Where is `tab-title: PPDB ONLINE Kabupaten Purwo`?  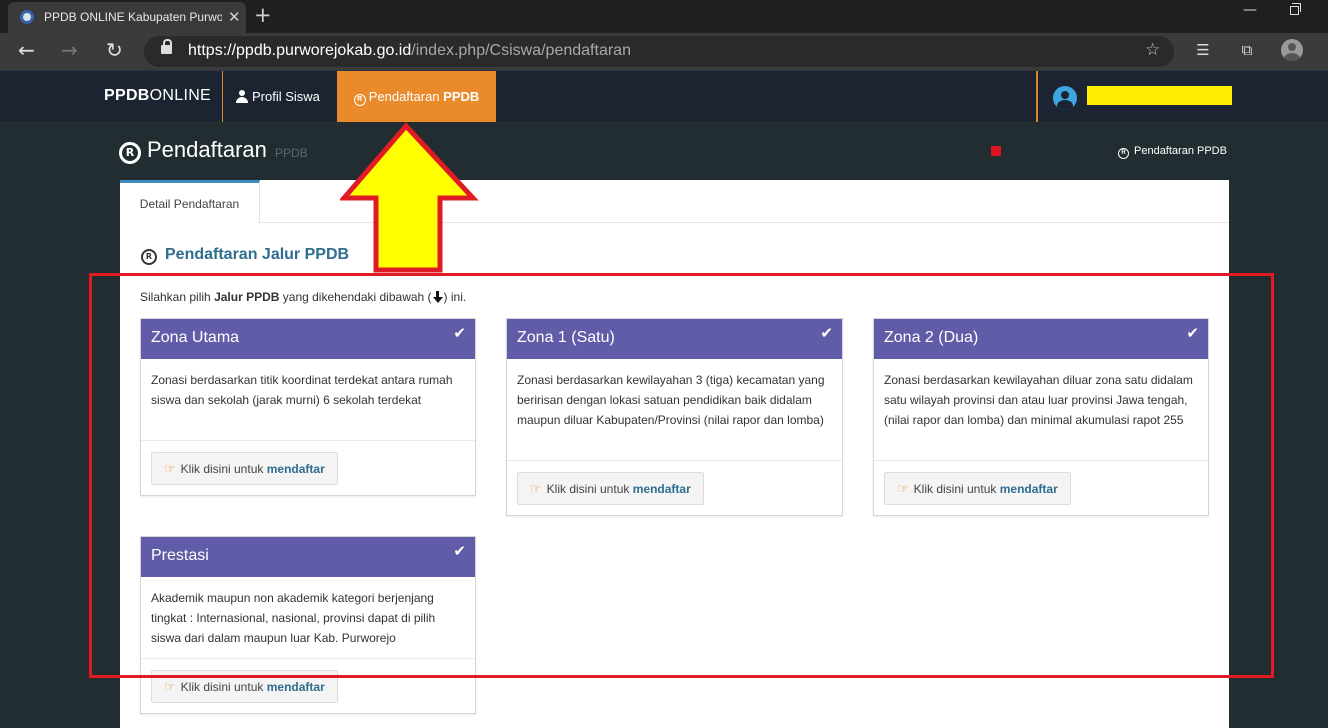
tab-title: PPDB ONLINE Kabupaten Purwo is located at coordinates (133, 17).